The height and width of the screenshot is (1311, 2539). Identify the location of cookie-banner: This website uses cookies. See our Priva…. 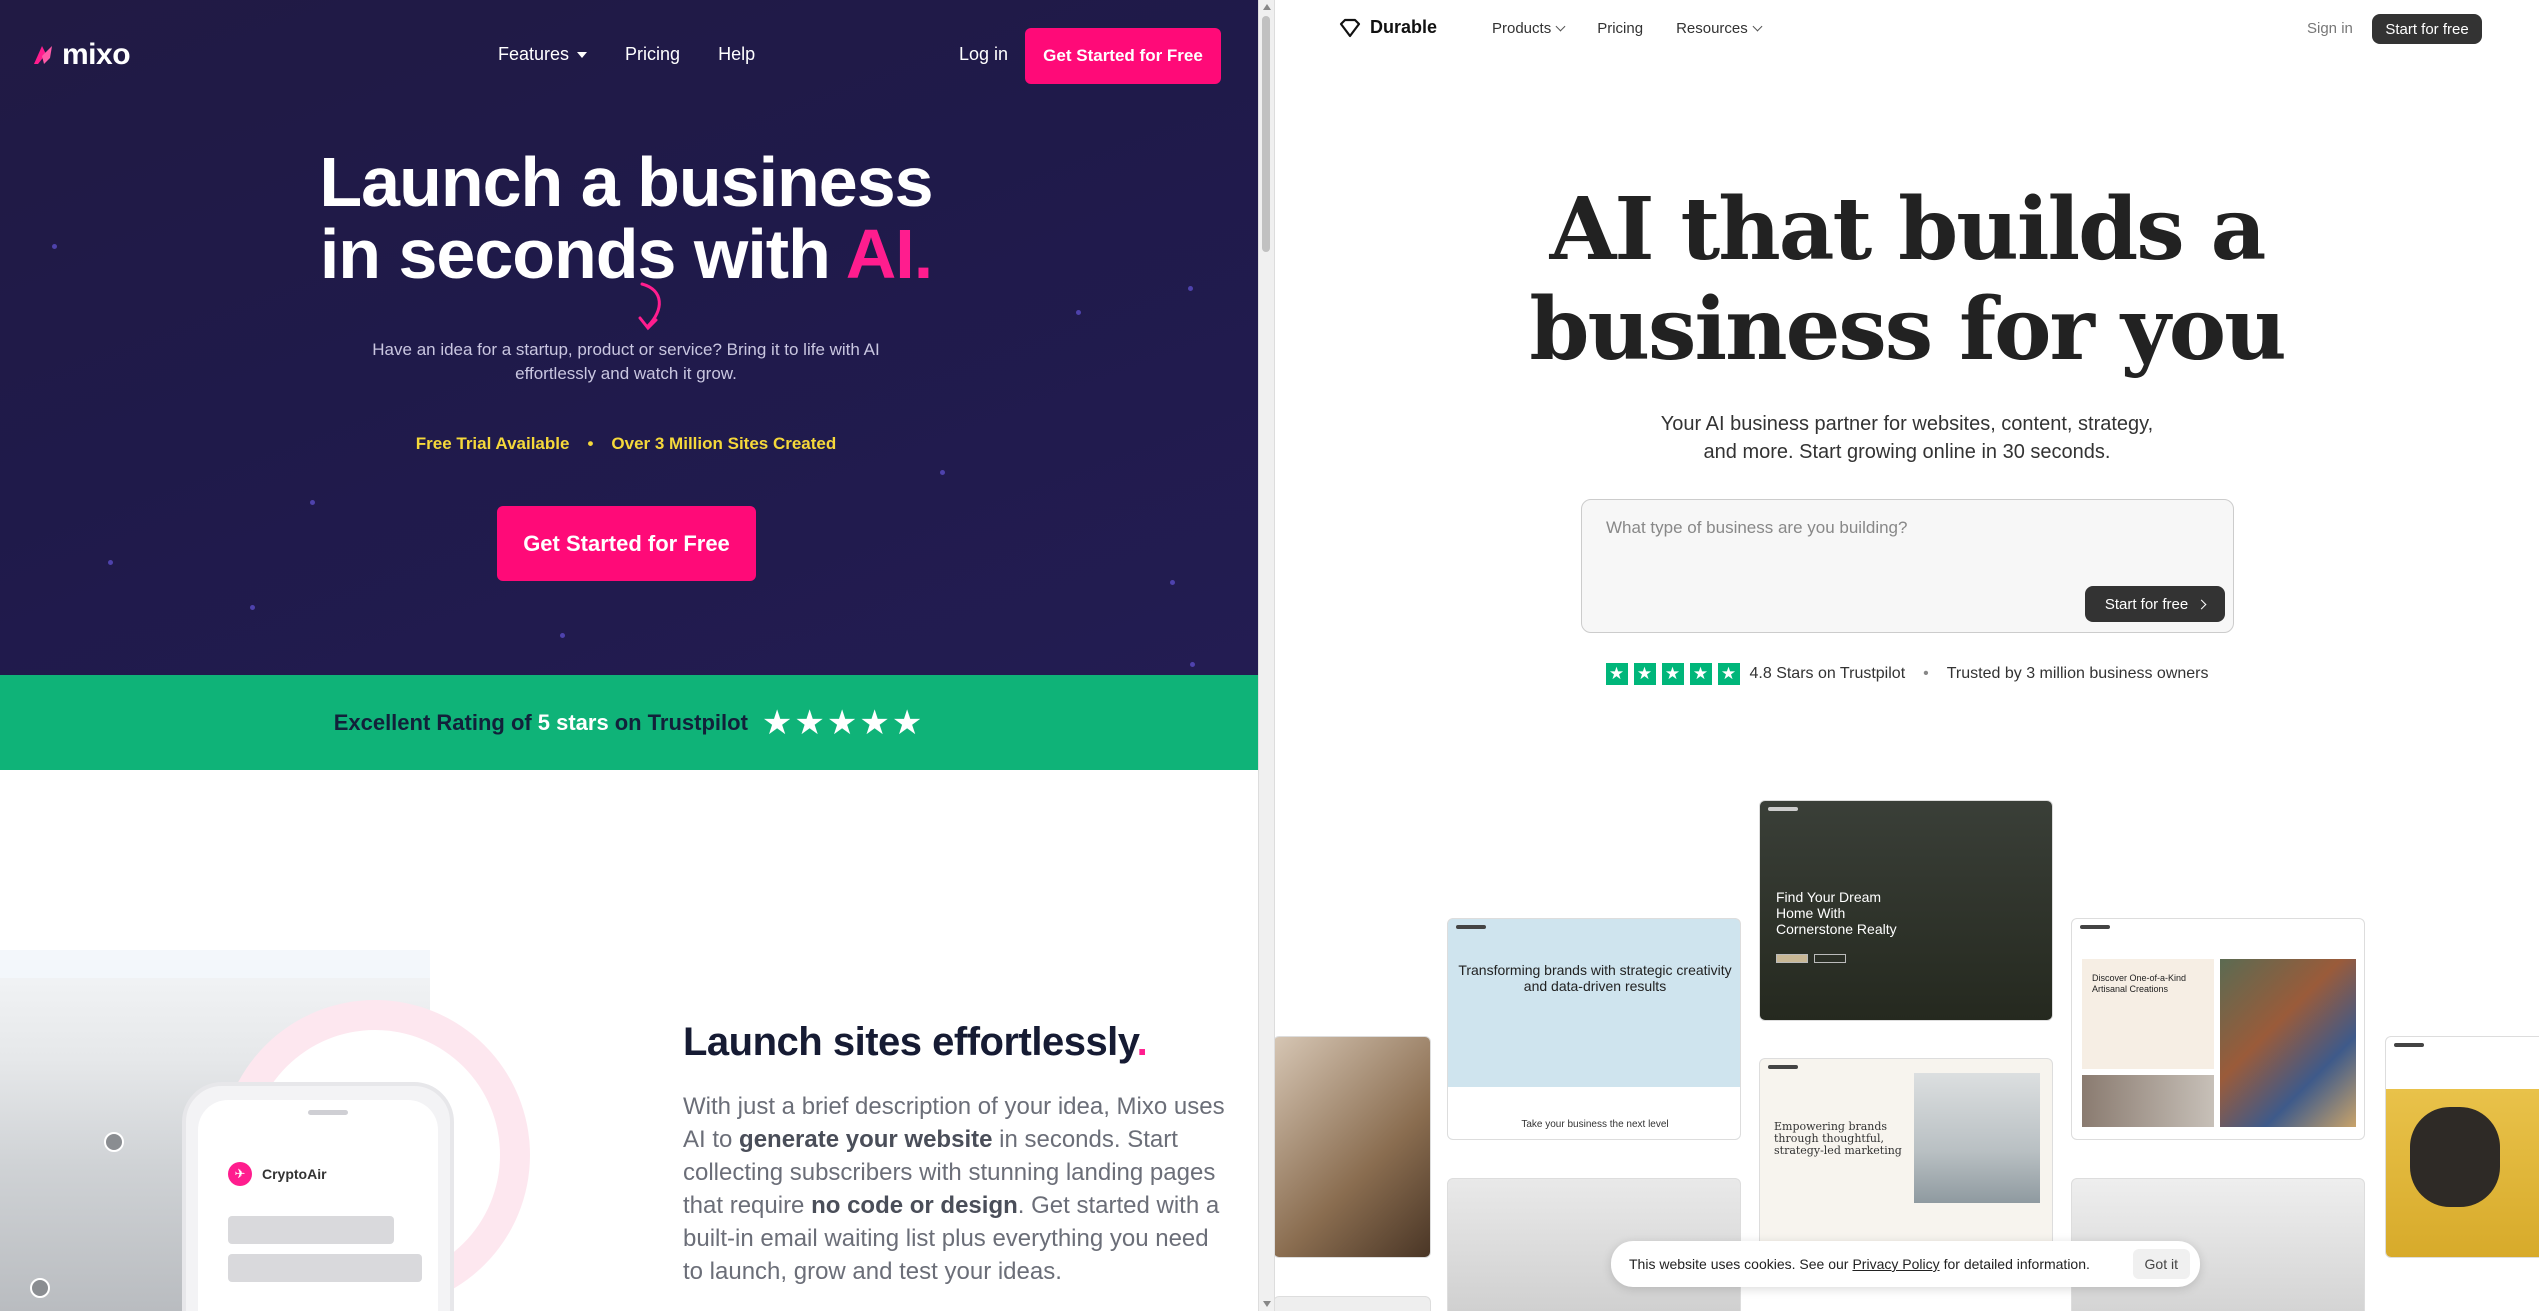
(1905, 1264).